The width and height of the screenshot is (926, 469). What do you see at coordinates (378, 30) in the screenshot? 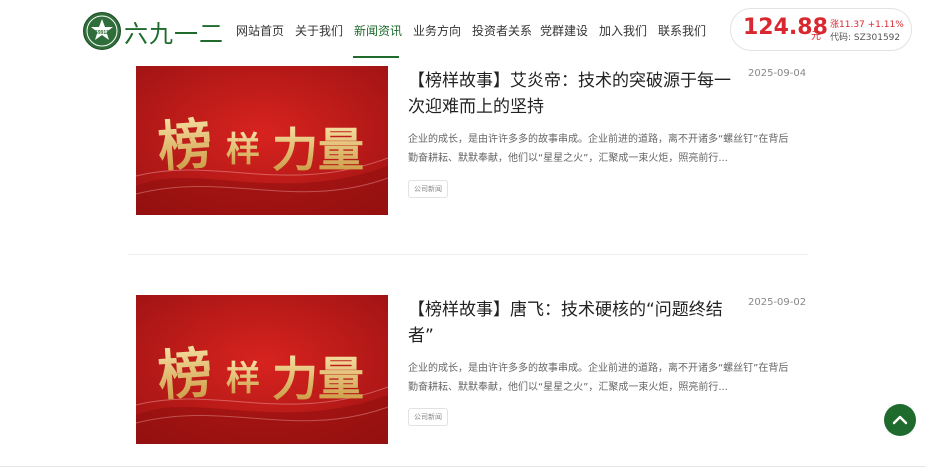
I see `nav-news: 新闻资讯` at bounding box center [378, 30].